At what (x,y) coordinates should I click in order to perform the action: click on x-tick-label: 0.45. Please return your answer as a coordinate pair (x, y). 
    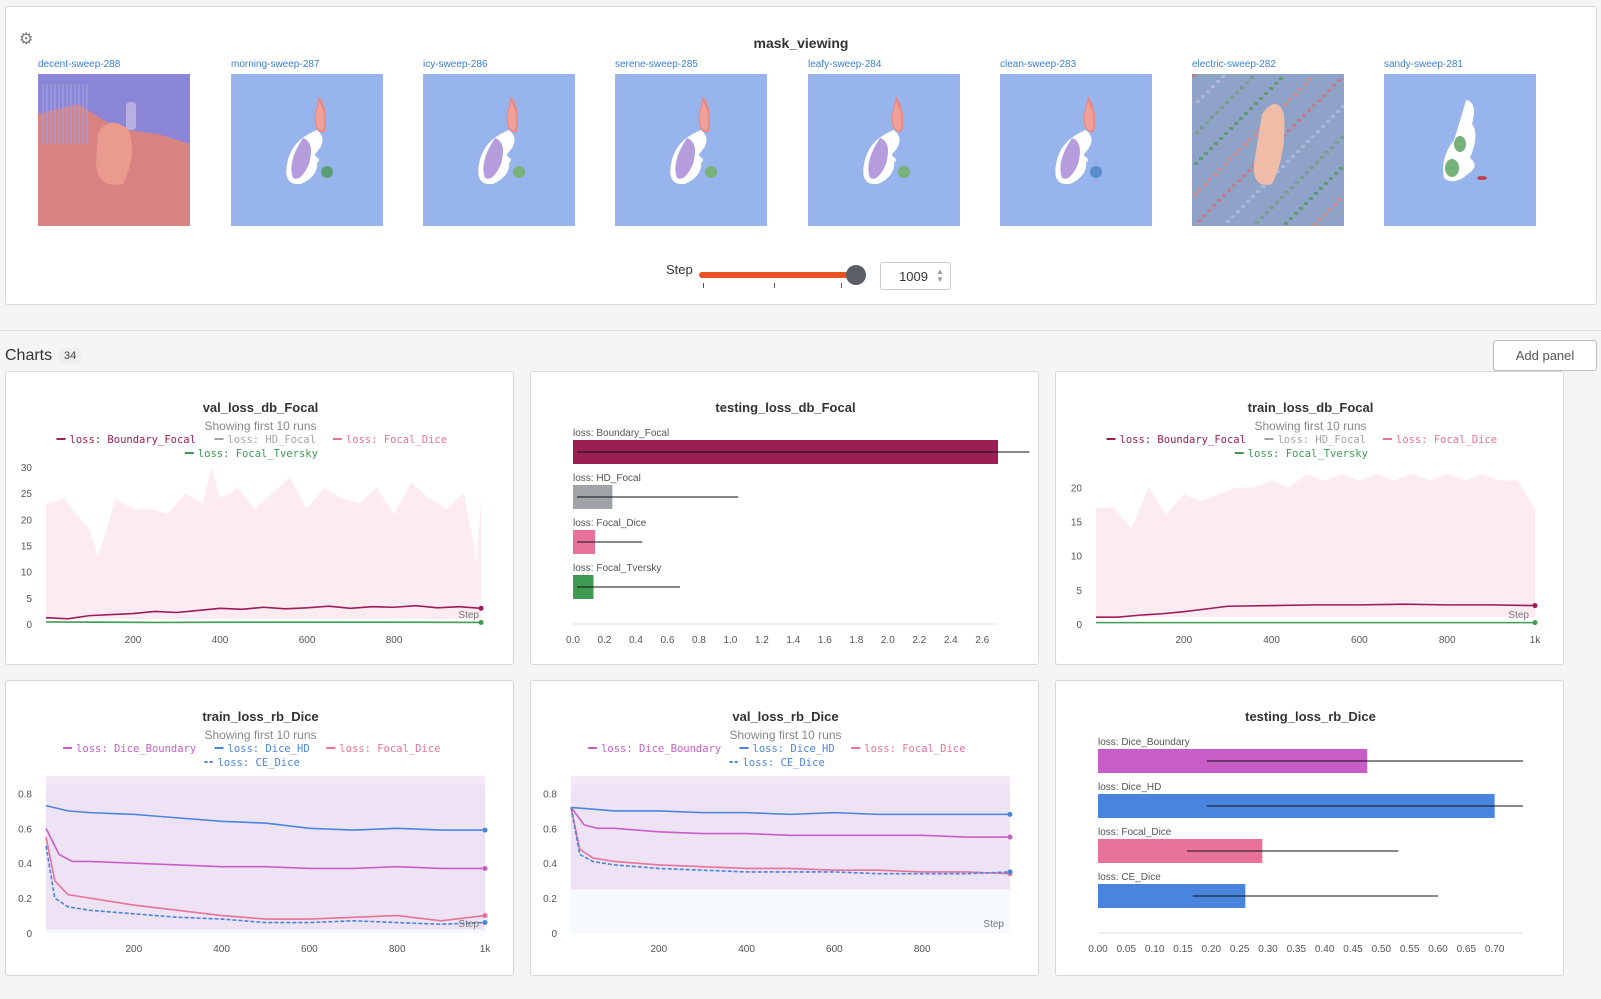
    Looking at the image, I should click on (1353, 949).